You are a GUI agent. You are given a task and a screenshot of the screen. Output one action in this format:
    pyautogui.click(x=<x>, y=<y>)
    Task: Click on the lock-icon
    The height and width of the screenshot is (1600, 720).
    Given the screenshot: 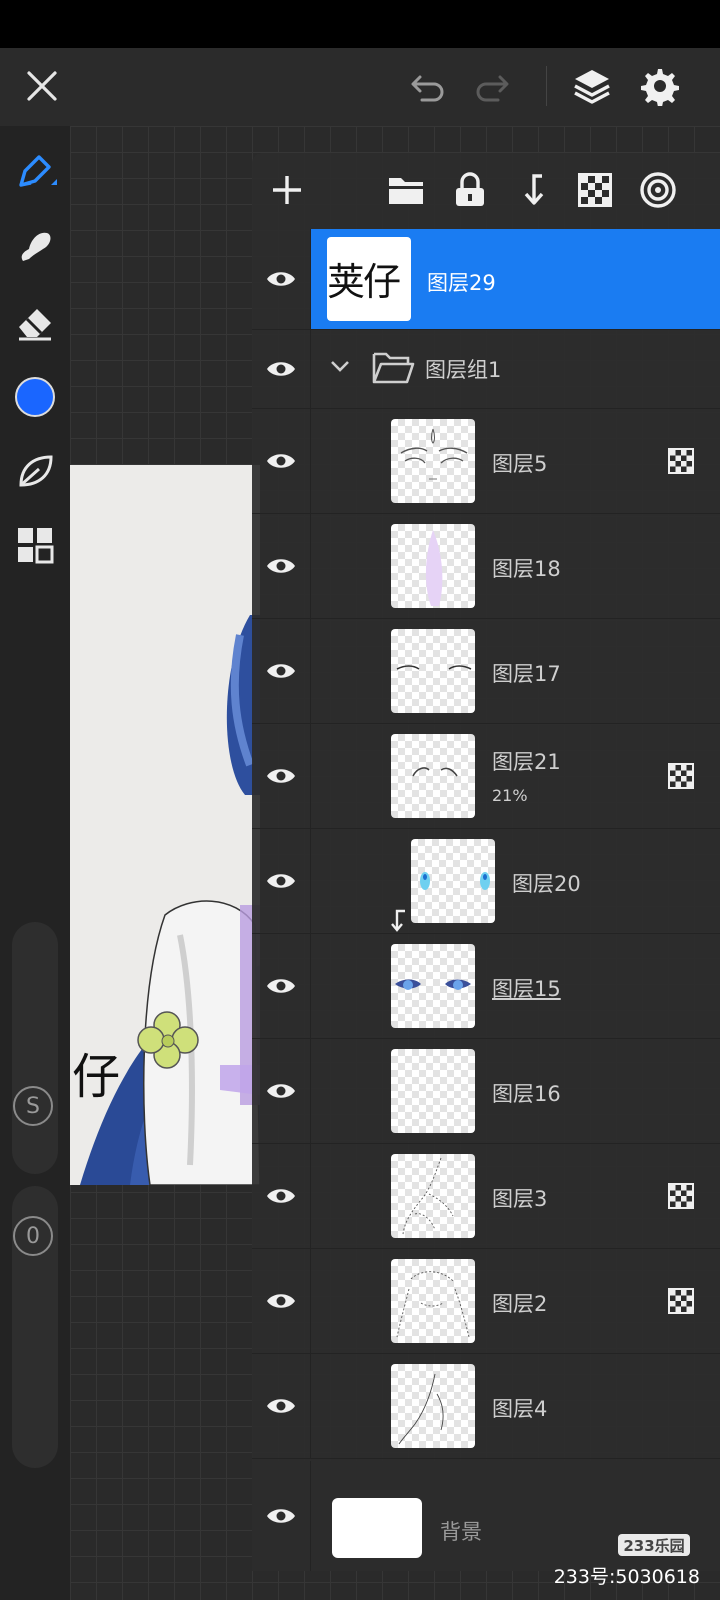 What is the action you would take?
    pyautogui.click(x=470, y=190)
    